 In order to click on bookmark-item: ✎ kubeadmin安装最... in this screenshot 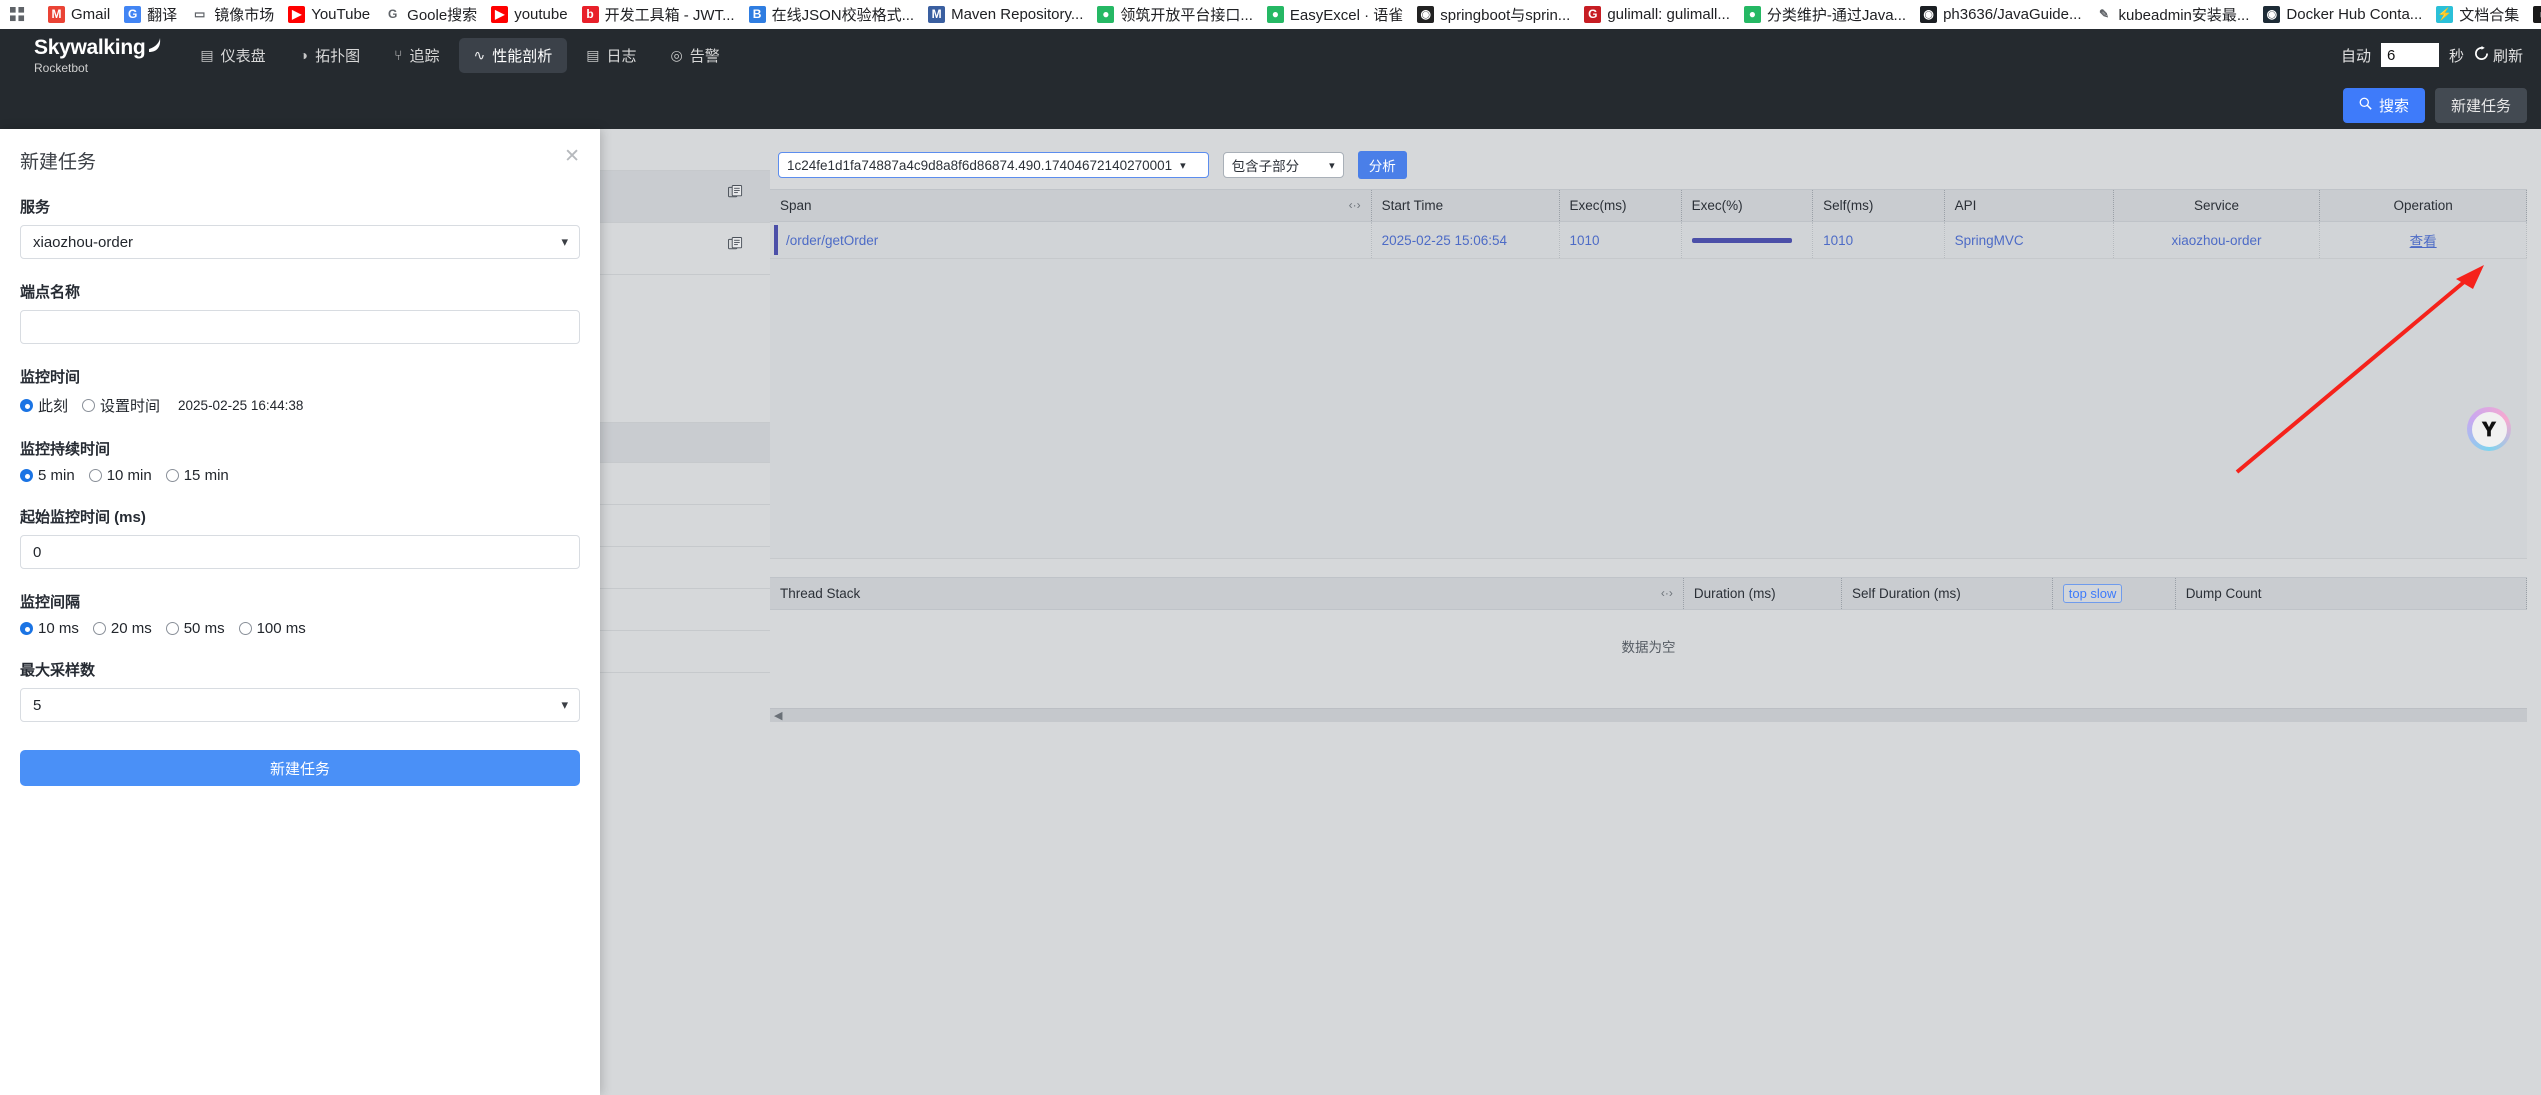, I will do `click(2173, 14)`.